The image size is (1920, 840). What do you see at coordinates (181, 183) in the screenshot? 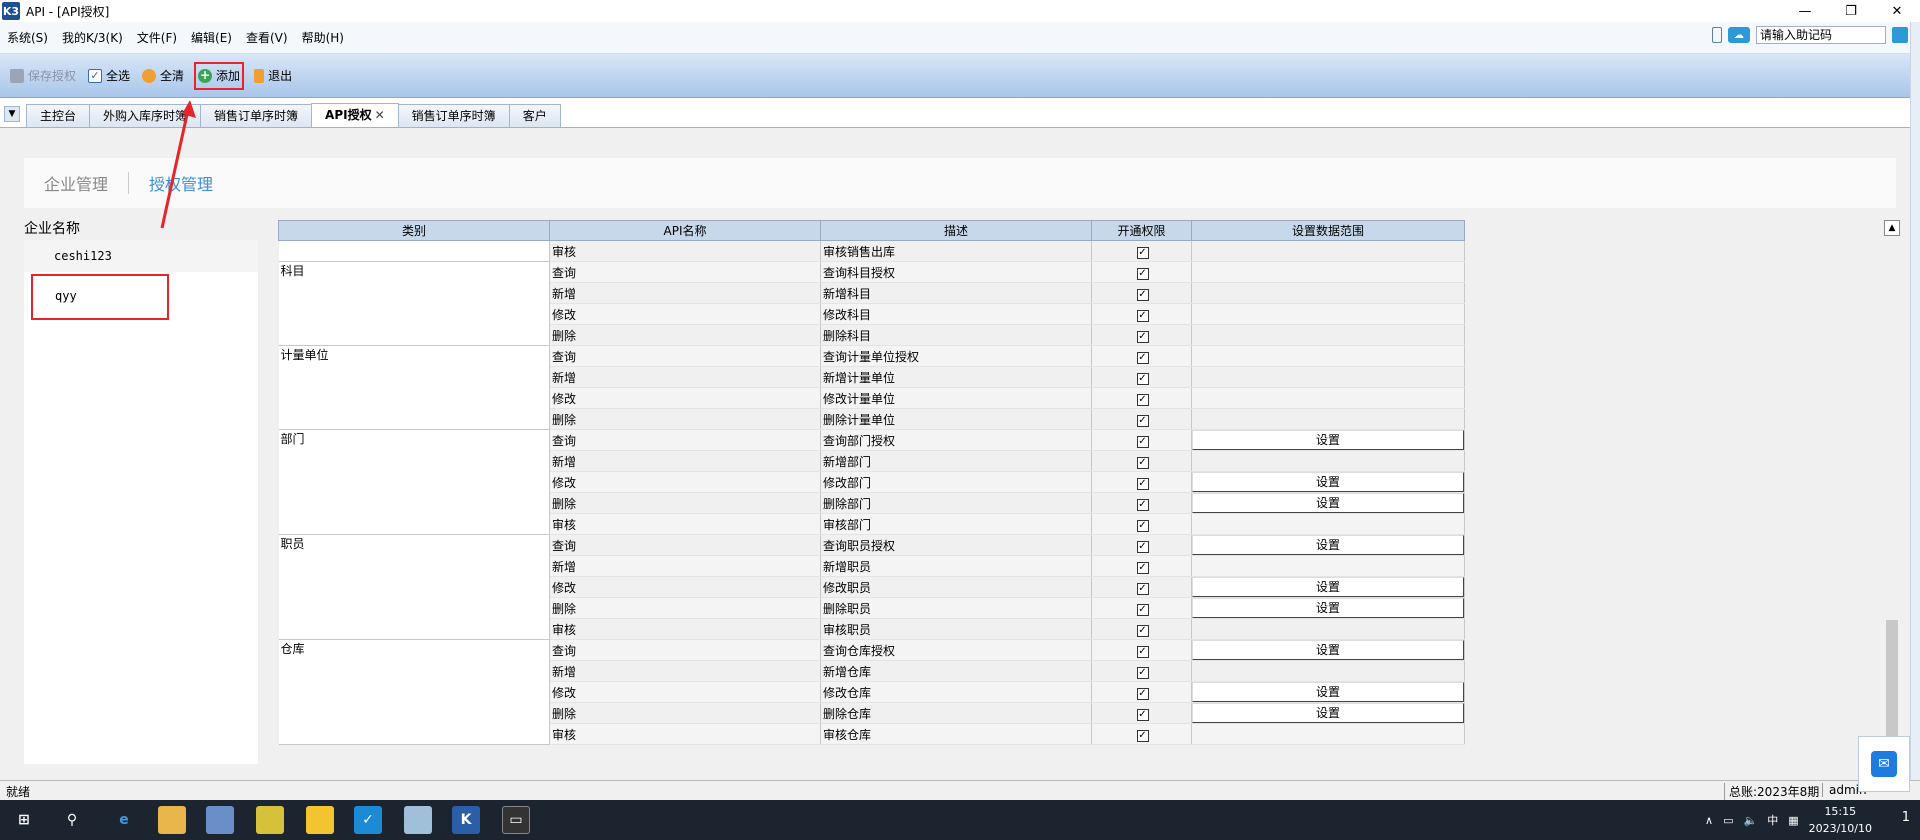
I see `crumb-auth-management: 授权管理` at bounding box center [181, 183].